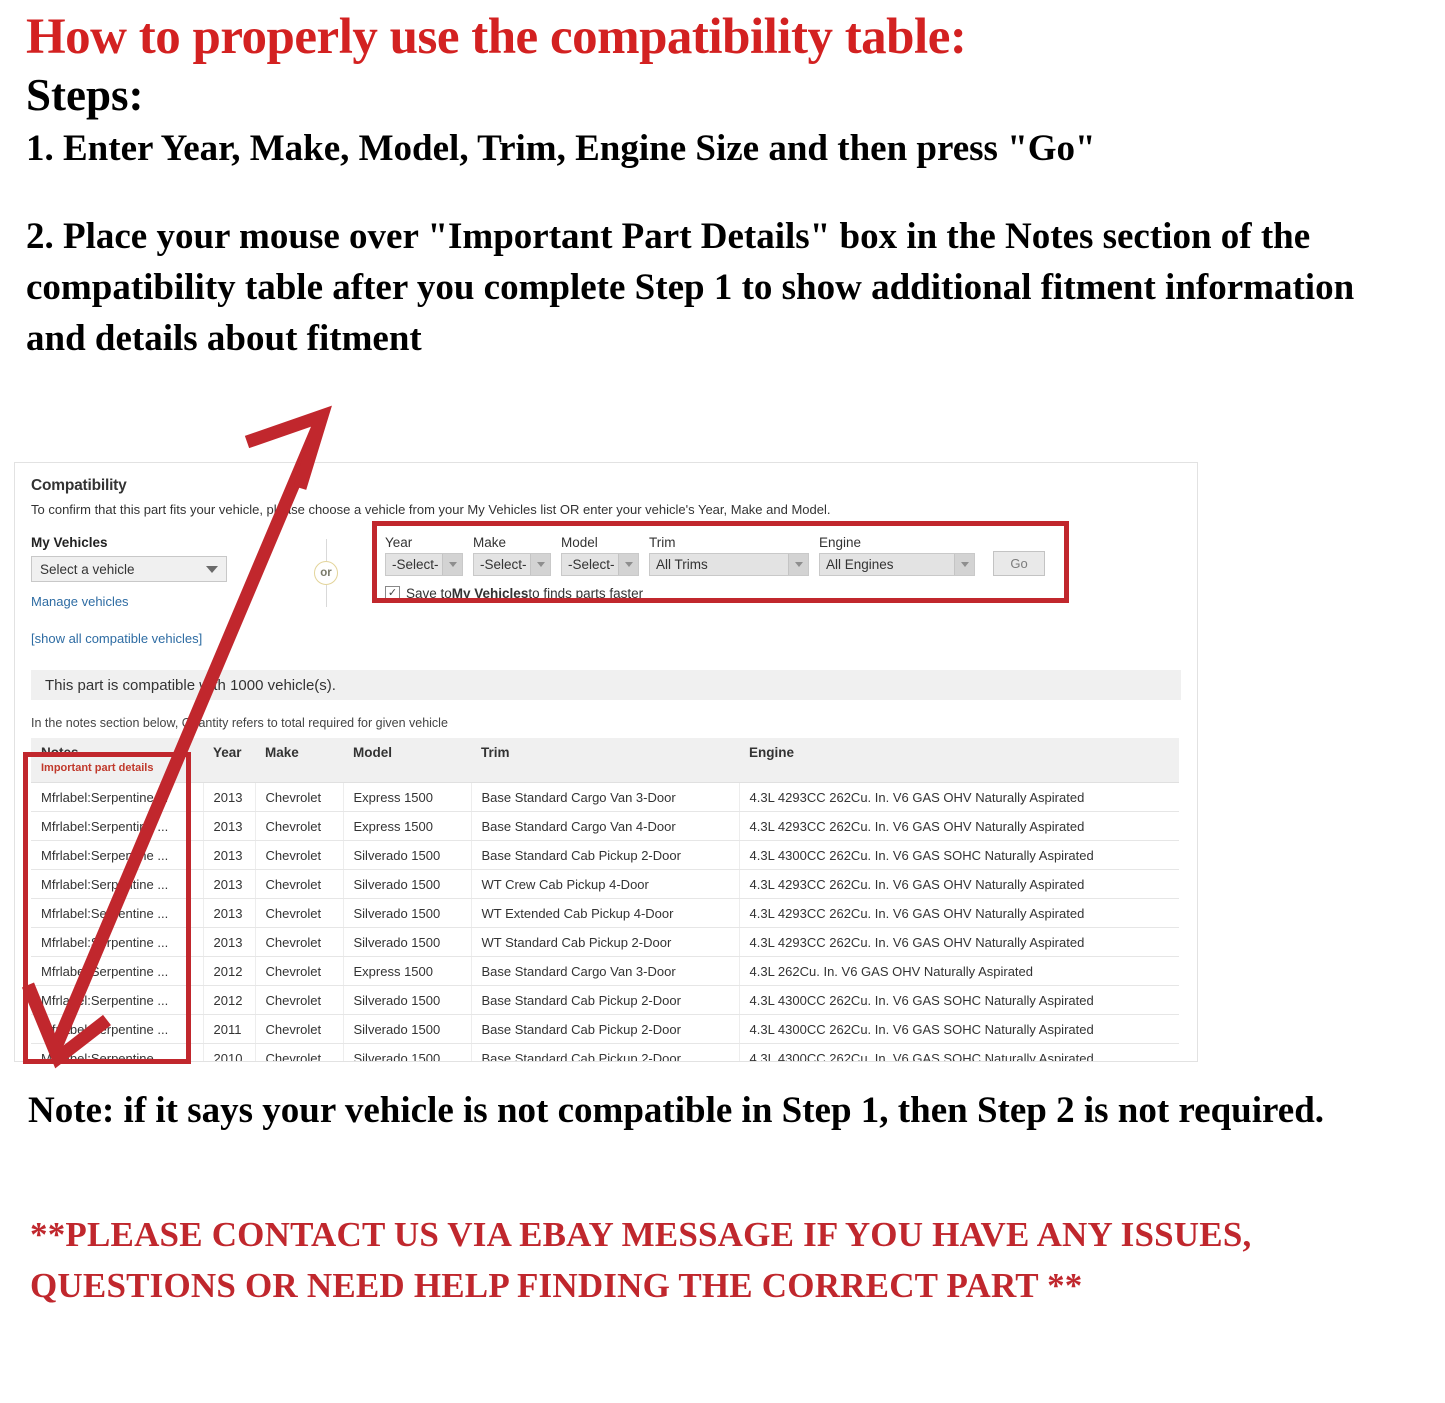  Describe the element at coordinates (415, 564) in the screenshot. I see `year-select-value: -Select-` at that location.